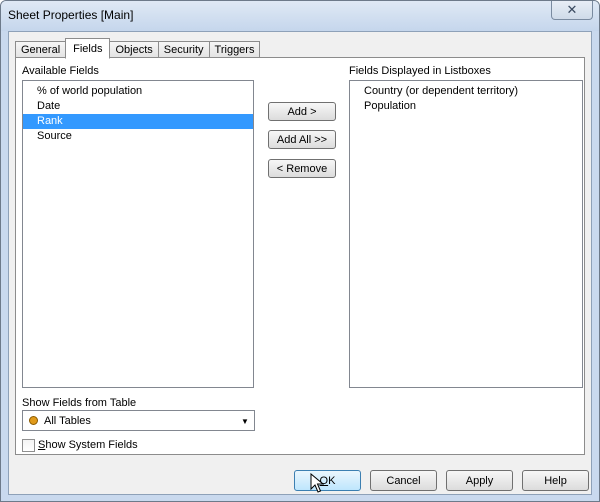 The width and height of the screenshot is (600, 502). What do you see at coordinates (28, 445) in the screenshot?
I see `show-system-fields-checkbox` at bounding box center [28, 445].